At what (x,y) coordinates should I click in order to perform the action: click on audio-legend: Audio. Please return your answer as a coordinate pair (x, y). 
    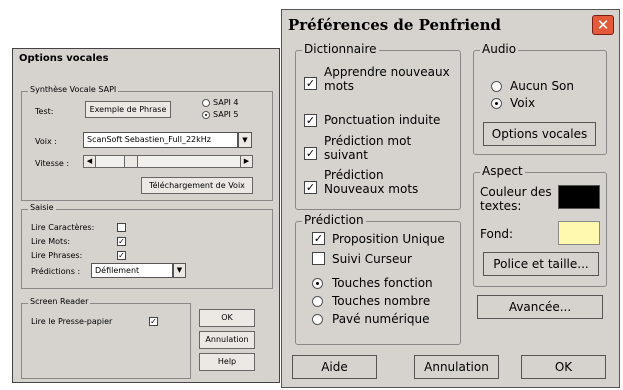
    Looking at the image, I should click on (499, 49).